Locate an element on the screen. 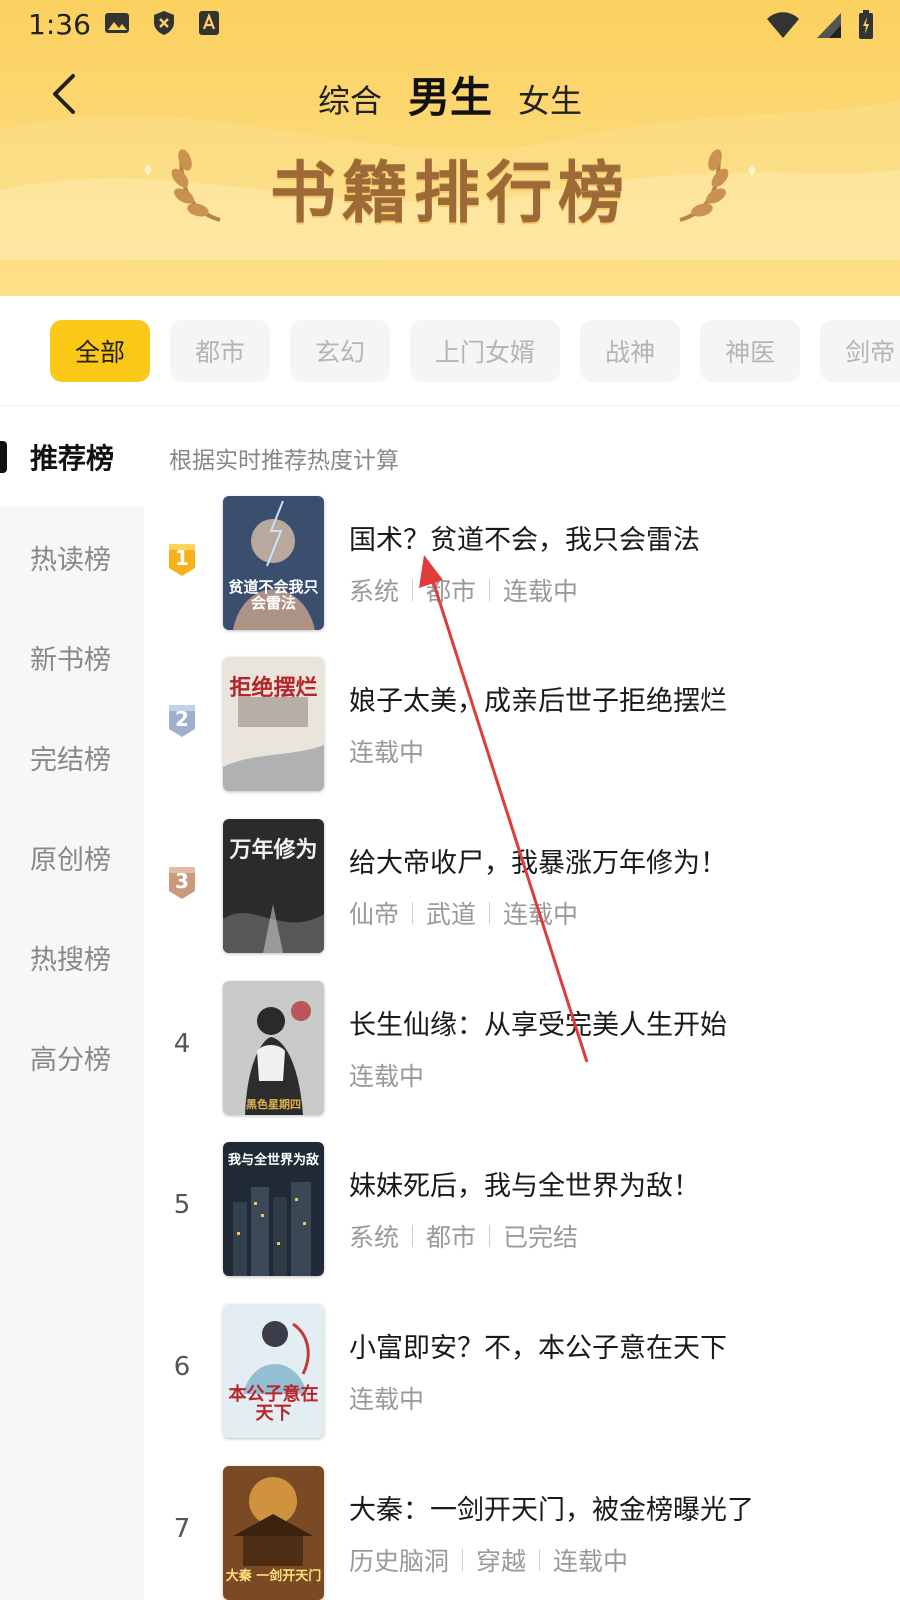 This screenshot has width=900, height=1600. sidebar-item-original: 原创榜 is located at coordinates (72, 857).